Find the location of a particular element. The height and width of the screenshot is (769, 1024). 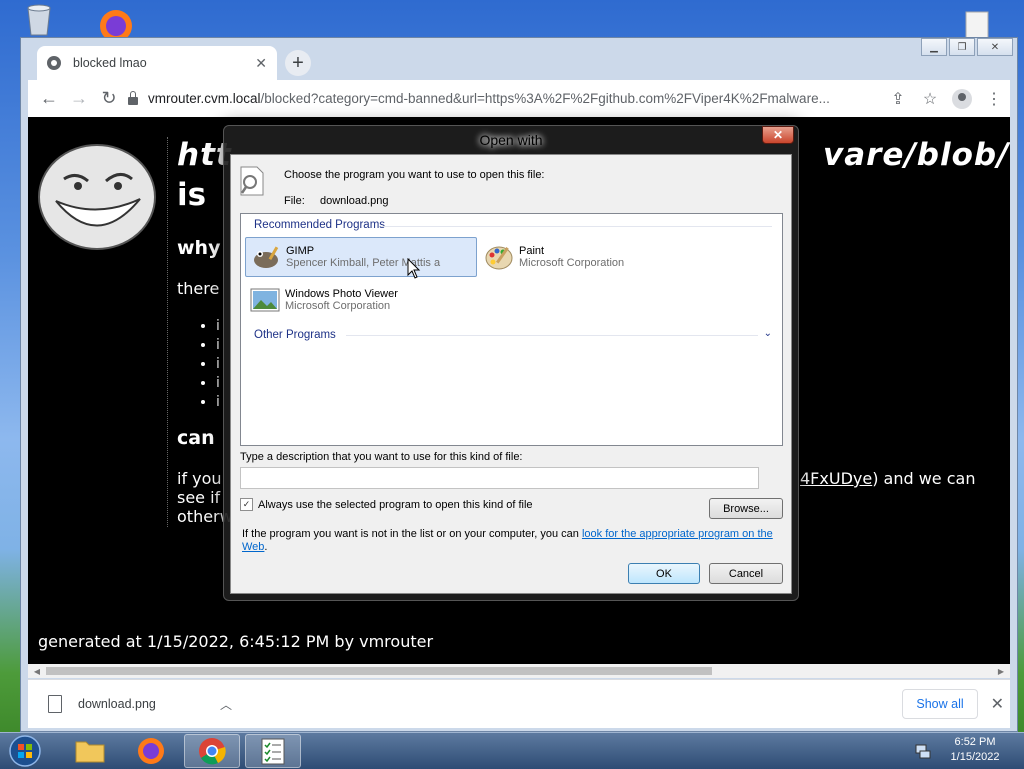

reason-list: i i i i i is located at coordinates (207, 364).